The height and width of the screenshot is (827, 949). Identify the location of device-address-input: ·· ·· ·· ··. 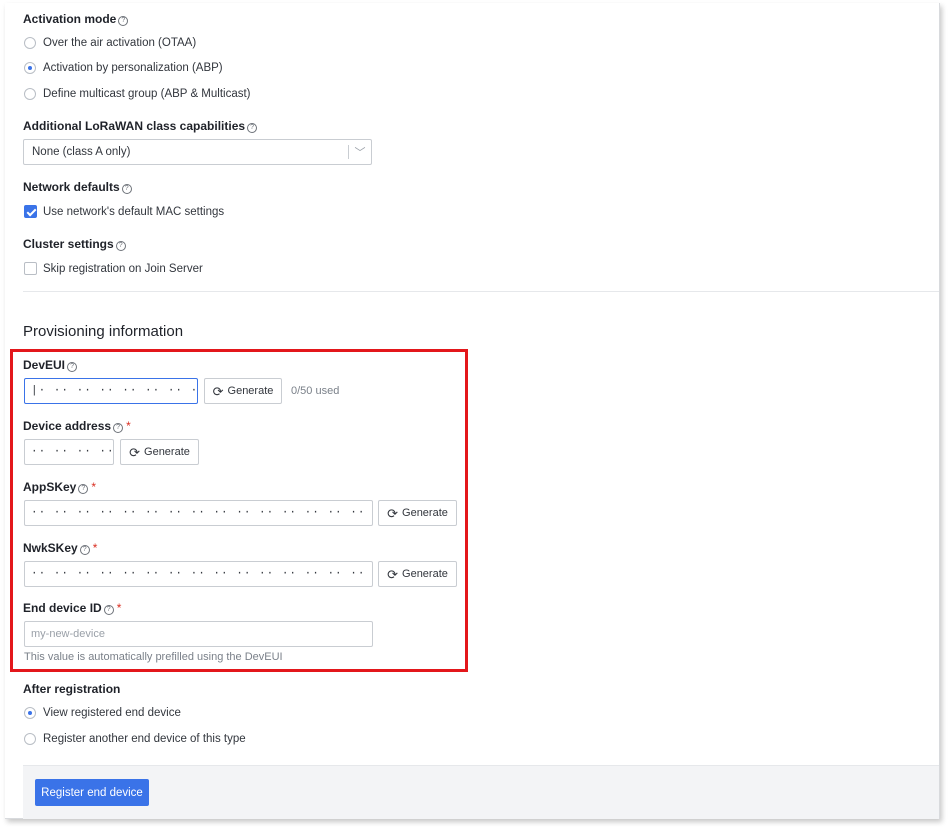
(69, 452).